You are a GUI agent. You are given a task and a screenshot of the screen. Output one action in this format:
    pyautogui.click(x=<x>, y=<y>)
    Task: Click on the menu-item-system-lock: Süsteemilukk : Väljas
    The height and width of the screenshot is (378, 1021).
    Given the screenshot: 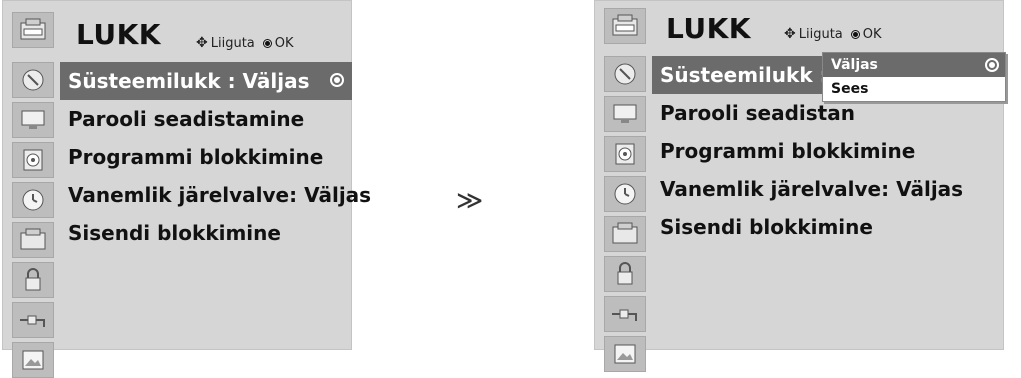 What is the action you would take?
    pyautogui.click(x=206, y=81)
    